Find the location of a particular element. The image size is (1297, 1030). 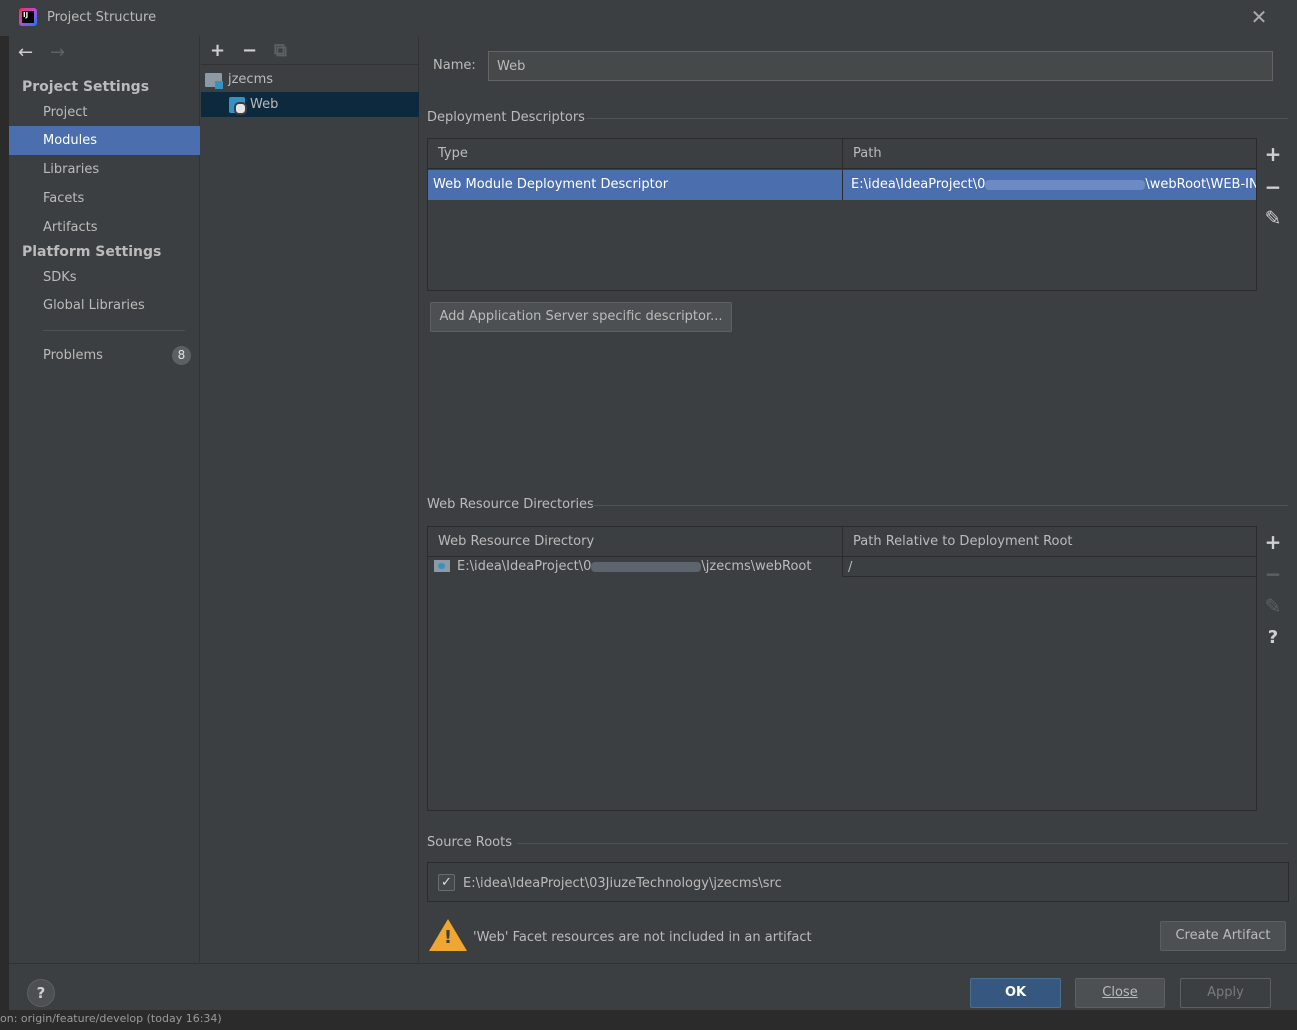

intellij-icon: IJ is located at coordinates (28, 17).